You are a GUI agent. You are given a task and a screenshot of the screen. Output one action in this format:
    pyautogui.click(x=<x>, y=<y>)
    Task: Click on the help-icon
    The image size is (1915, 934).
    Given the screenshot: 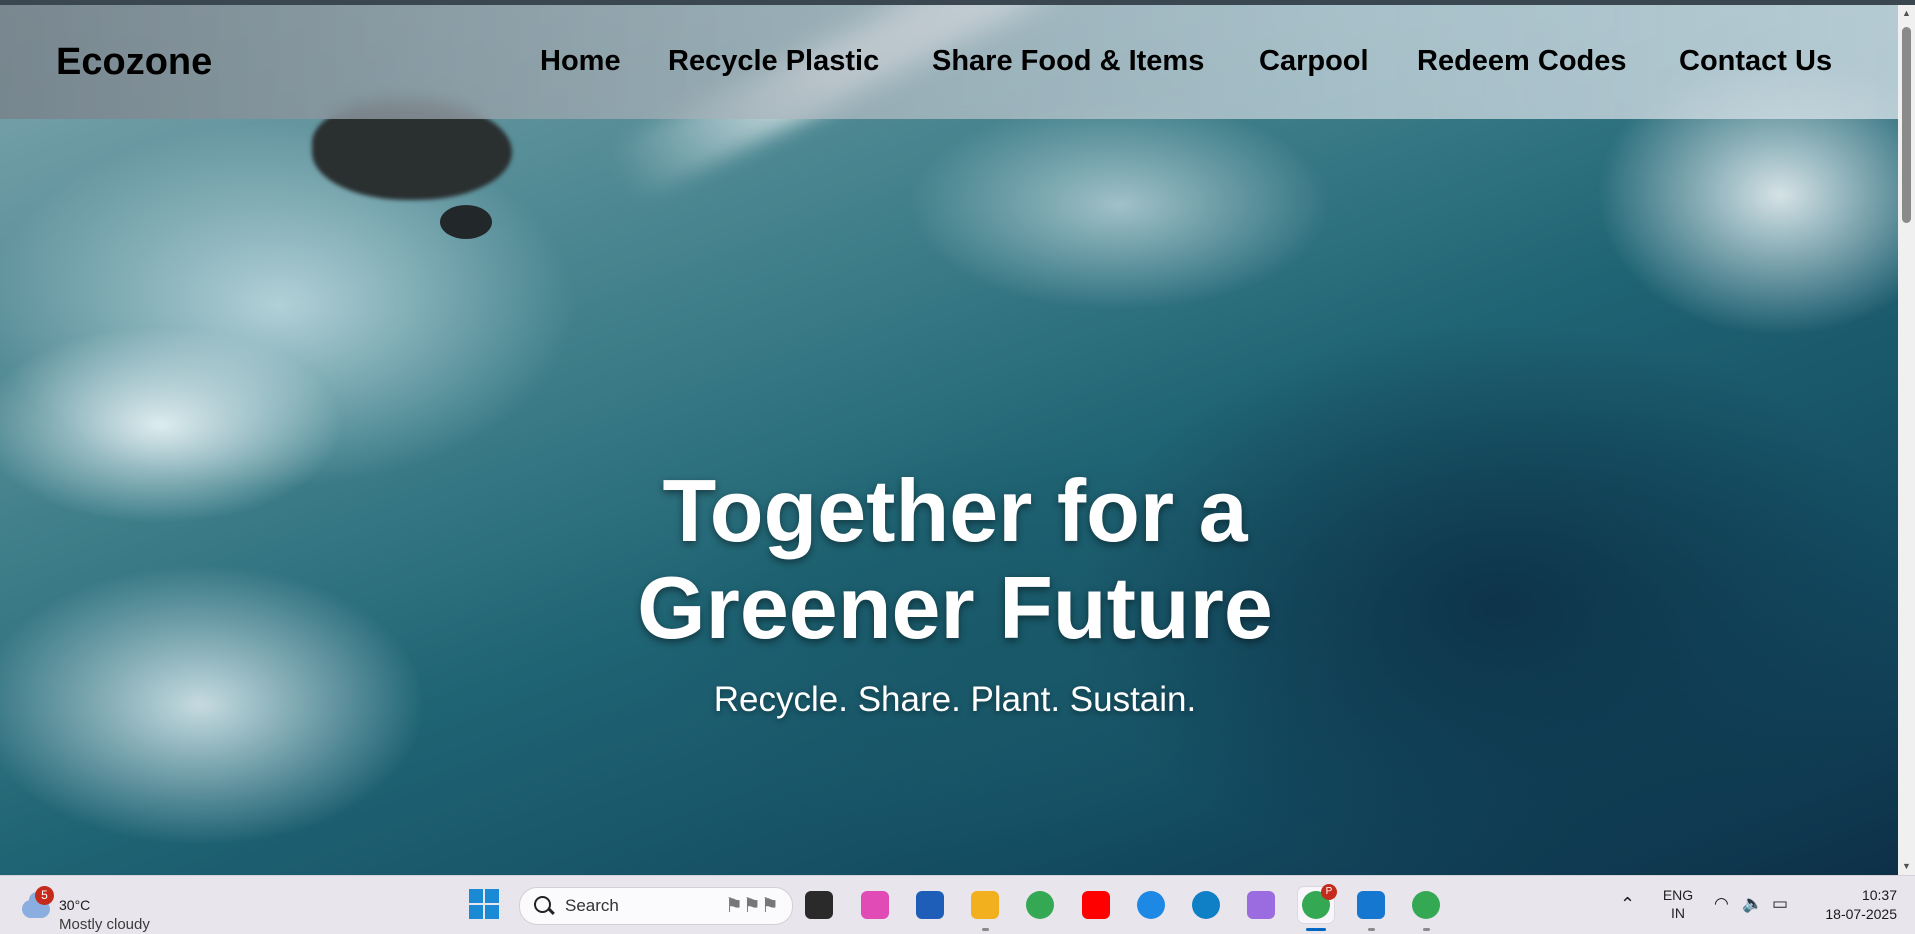 What is the action you would take?
    pyautogui.click(x=1151, y=905)
    